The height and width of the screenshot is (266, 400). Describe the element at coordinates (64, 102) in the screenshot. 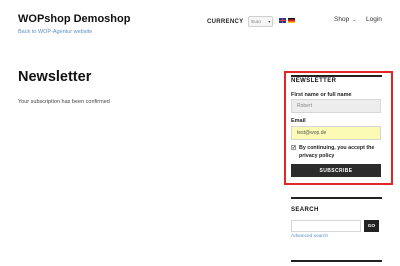

I see `confirmation-message: Your subscription has been confirmed` at that location.